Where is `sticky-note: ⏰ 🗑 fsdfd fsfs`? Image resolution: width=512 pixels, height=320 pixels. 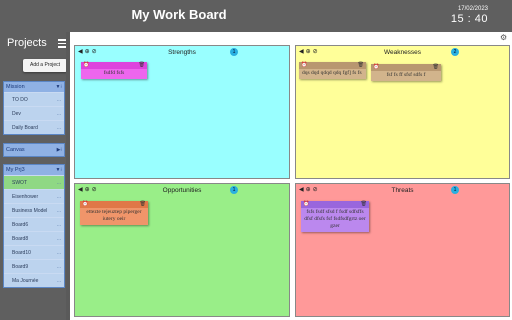 sticky-note: ⏰ 🗑 fsdfd fsfs is located at coordinates (114, 70).